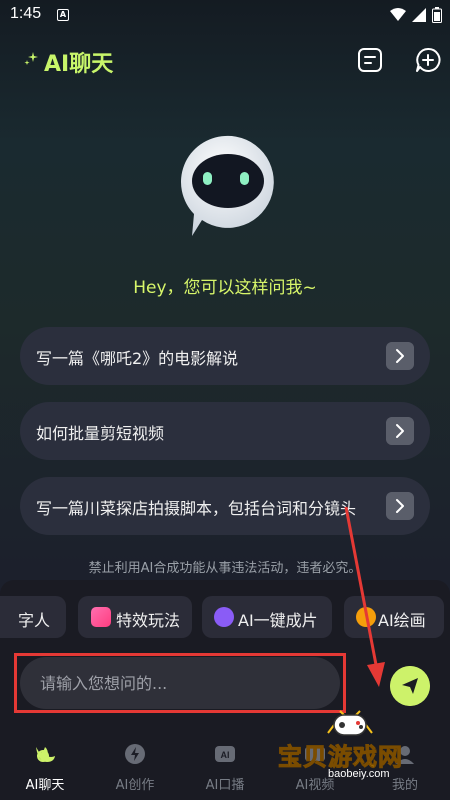 This screenshot has height=800, width=450. I want to click on signal-icon, so click(419, 15).